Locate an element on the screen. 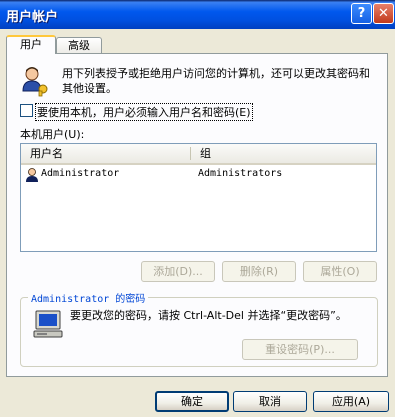 Image resolution: width=395 pixels, height=417 pixels. user-name-cell: Administrator is located at coordinates (80, 173).